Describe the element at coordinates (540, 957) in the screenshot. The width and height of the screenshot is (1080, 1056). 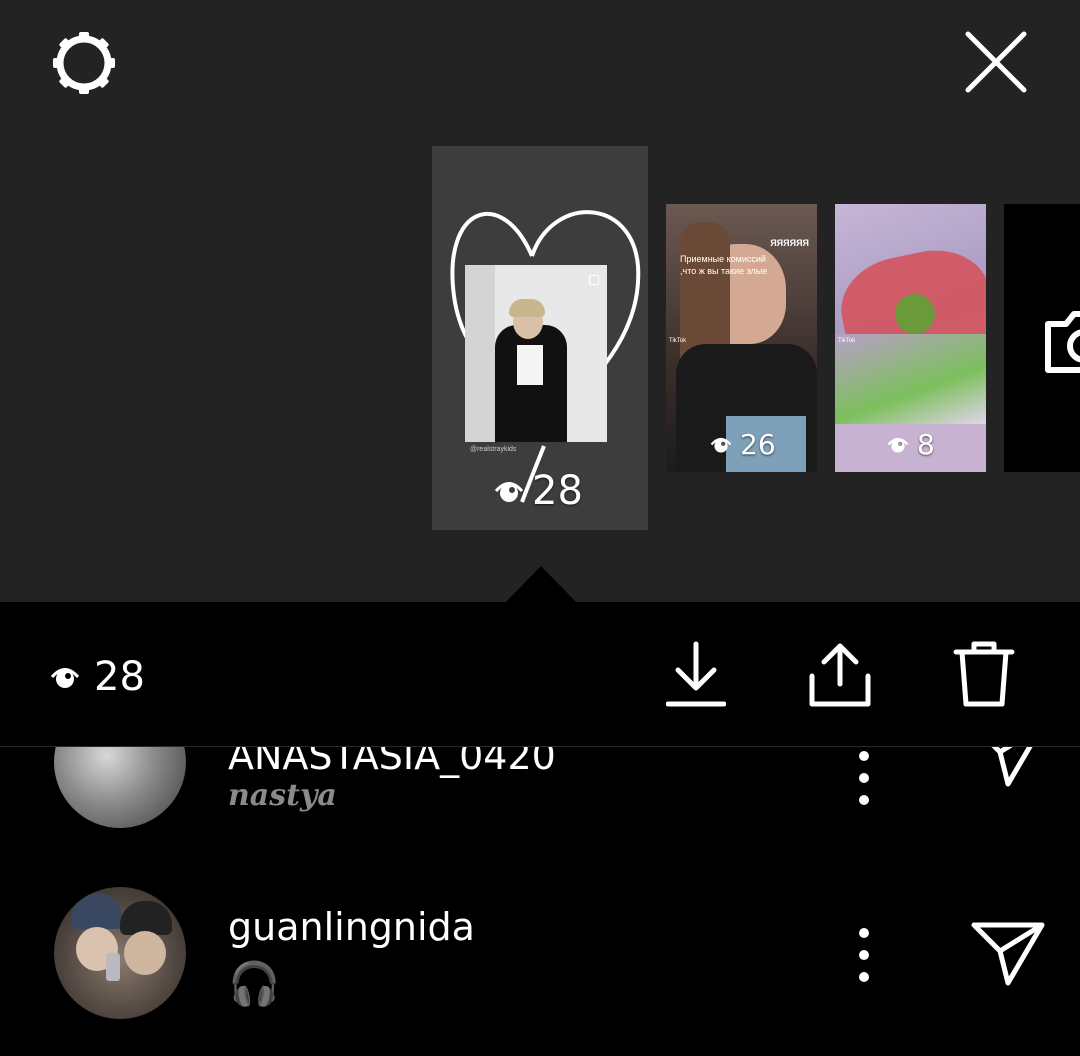
I see `viewer-row: guanlingnida 🎧` at that location.